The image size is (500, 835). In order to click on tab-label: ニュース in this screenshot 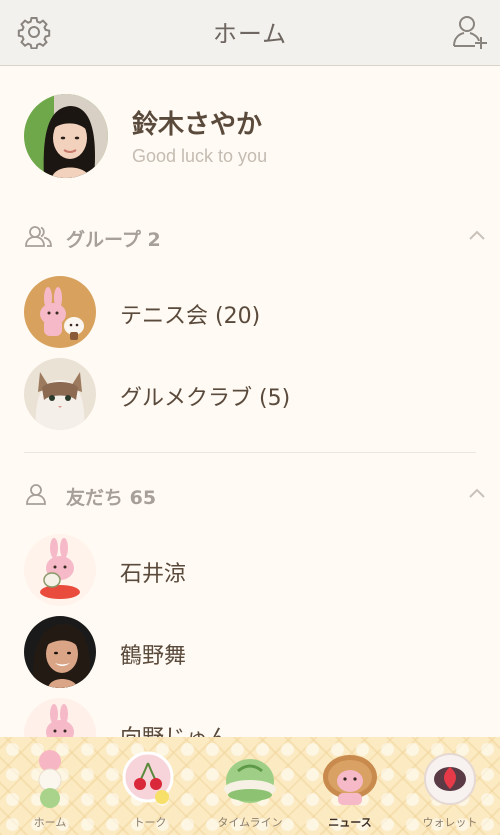, I will do `click(350, 822)`.